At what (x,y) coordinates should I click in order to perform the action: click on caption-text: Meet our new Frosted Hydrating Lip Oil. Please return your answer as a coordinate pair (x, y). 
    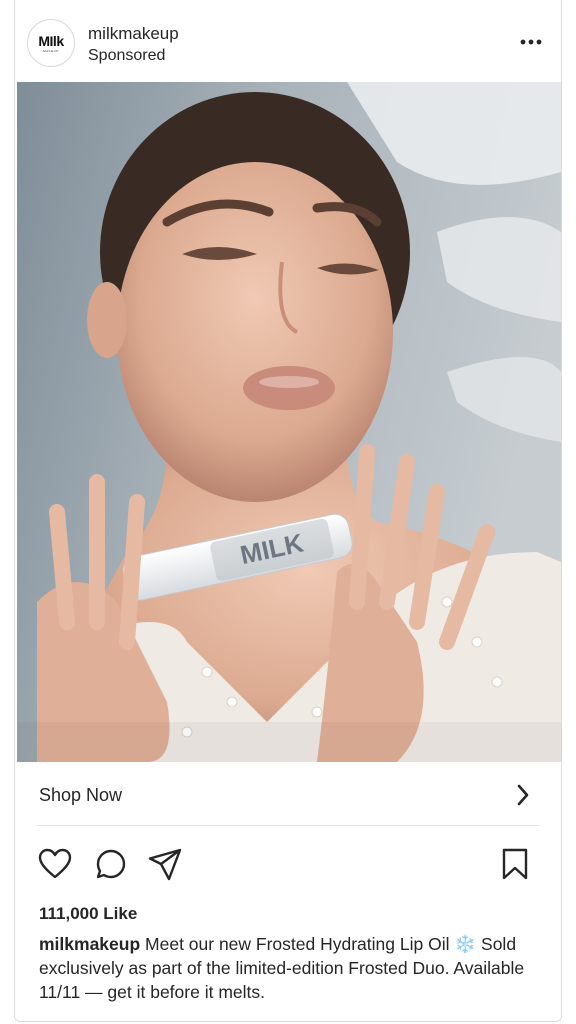
    Looking at the image, I should click on (297, 944).